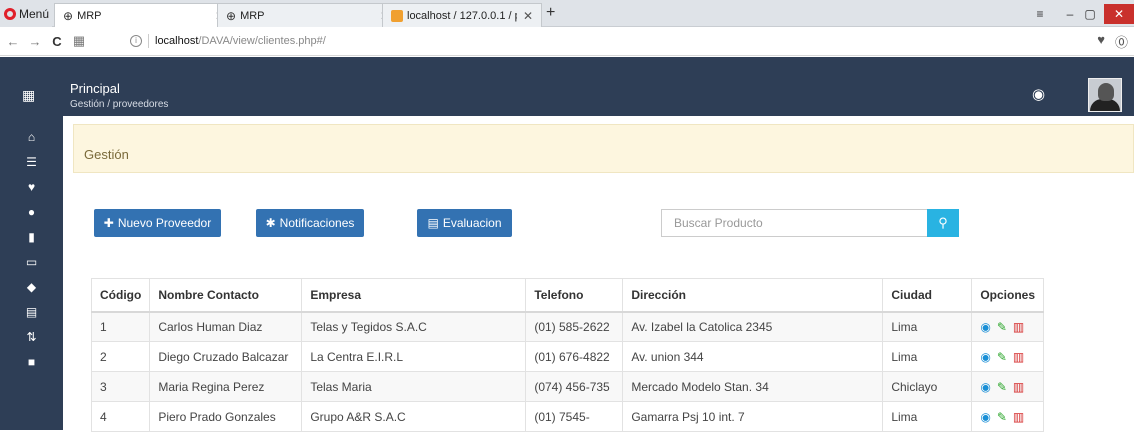 This screenshot has height=432, width=1134. What do you see at coordinates (119, 104) in the screenshot?
I see `breadcrumb: Gestión / proveedores` at bounding box center [119, 104].